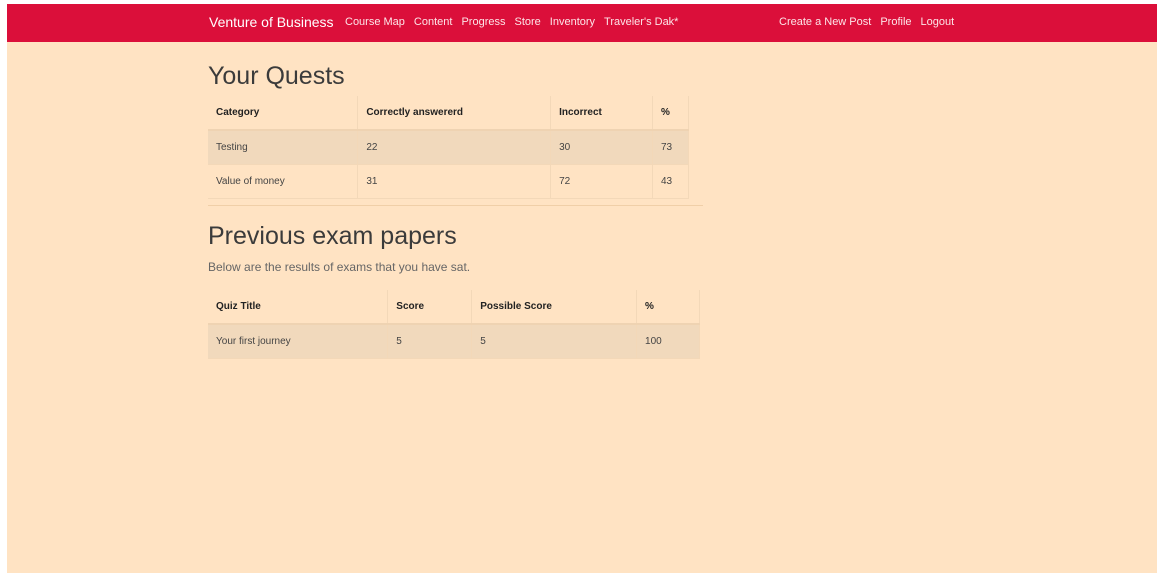 The width and height of the screenshot is (1157, 573). I want to click on quest-percent: 43, so click(670, 181).